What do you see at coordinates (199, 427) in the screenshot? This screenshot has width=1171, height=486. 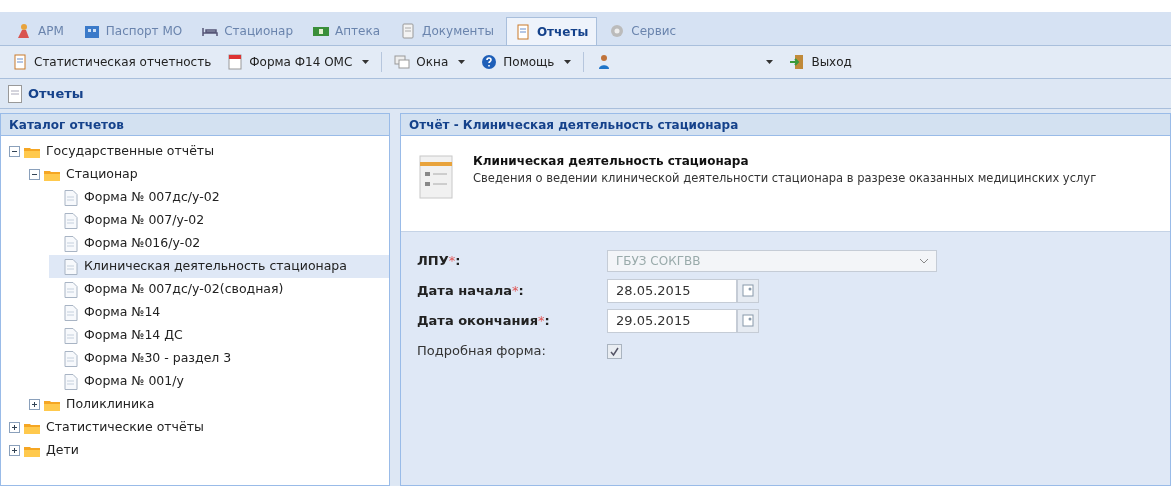 I see `tree-item: Статистические отчёты` at bounding box center [199, 427].